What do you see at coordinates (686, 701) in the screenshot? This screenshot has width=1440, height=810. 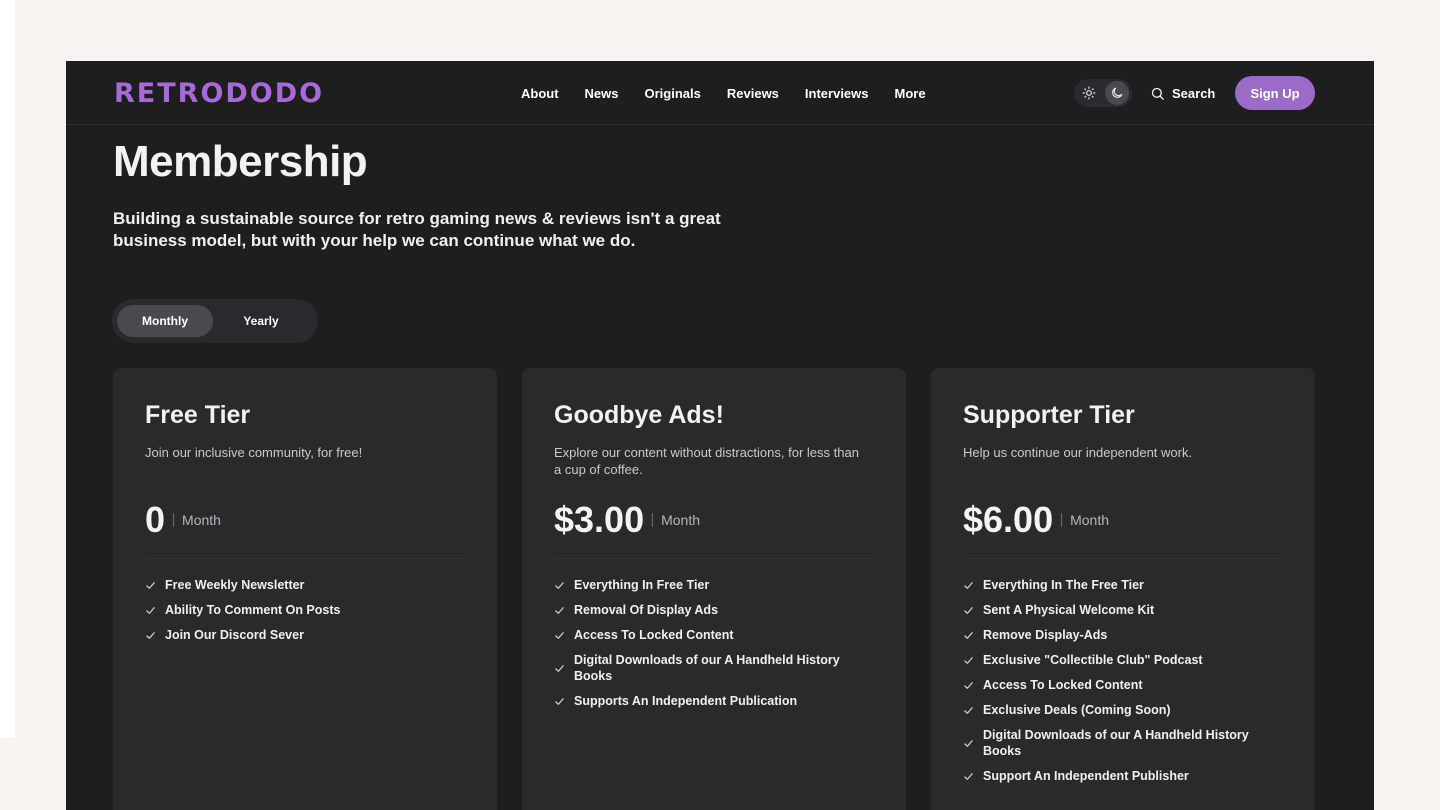 I see `feature-text: Supports An Independent Publication` at bounding box center [686, 701].